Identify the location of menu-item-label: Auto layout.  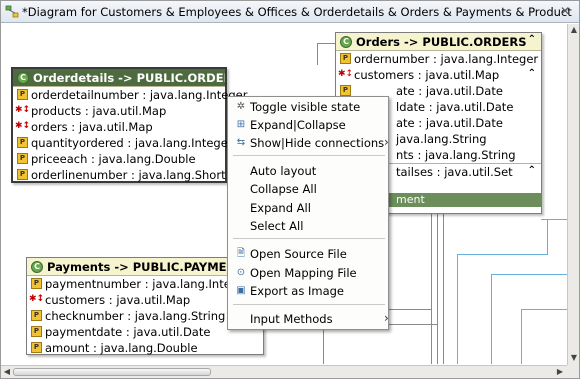
(283, 171).